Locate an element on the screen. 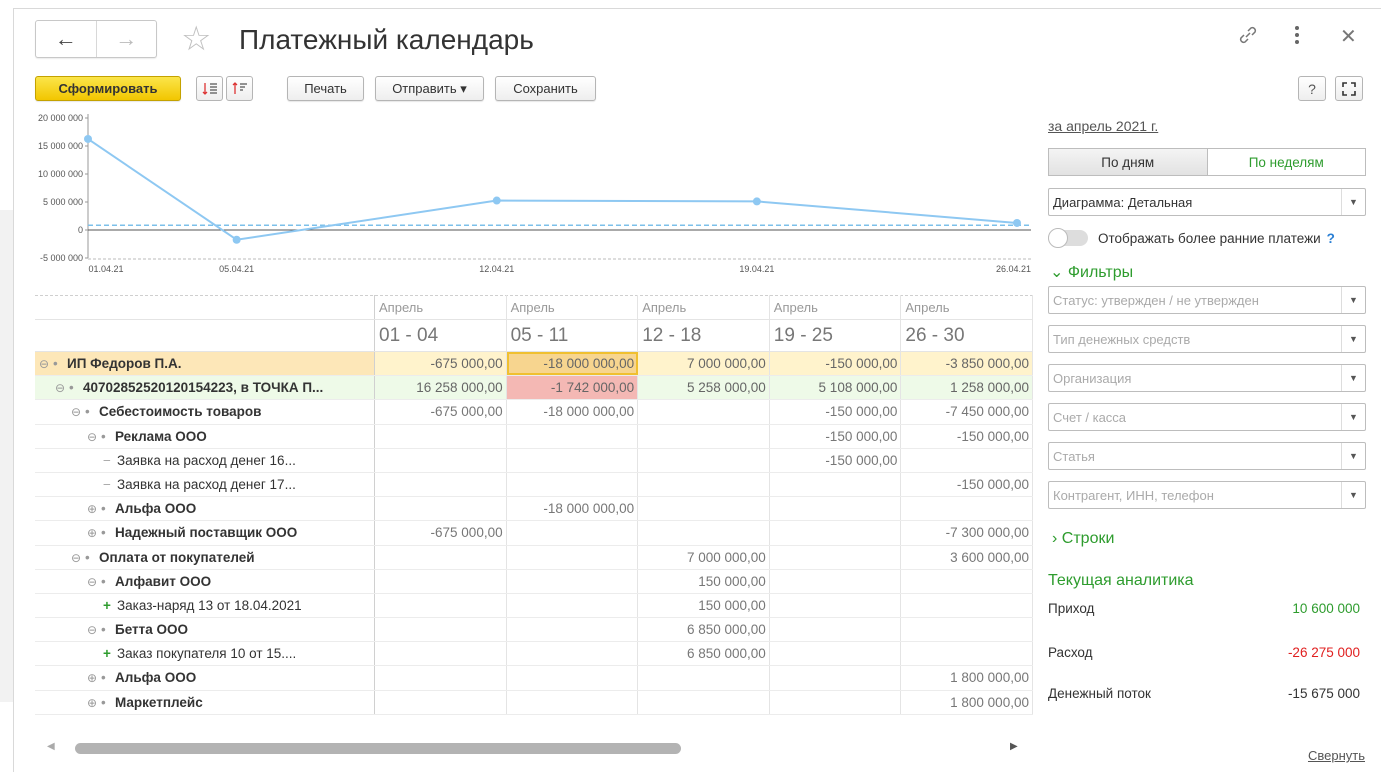 The image size is (1383, 772). row-label-cell: + Заказ-наряд 13 от 18.04.2021 is located at coordinates (205, 605).